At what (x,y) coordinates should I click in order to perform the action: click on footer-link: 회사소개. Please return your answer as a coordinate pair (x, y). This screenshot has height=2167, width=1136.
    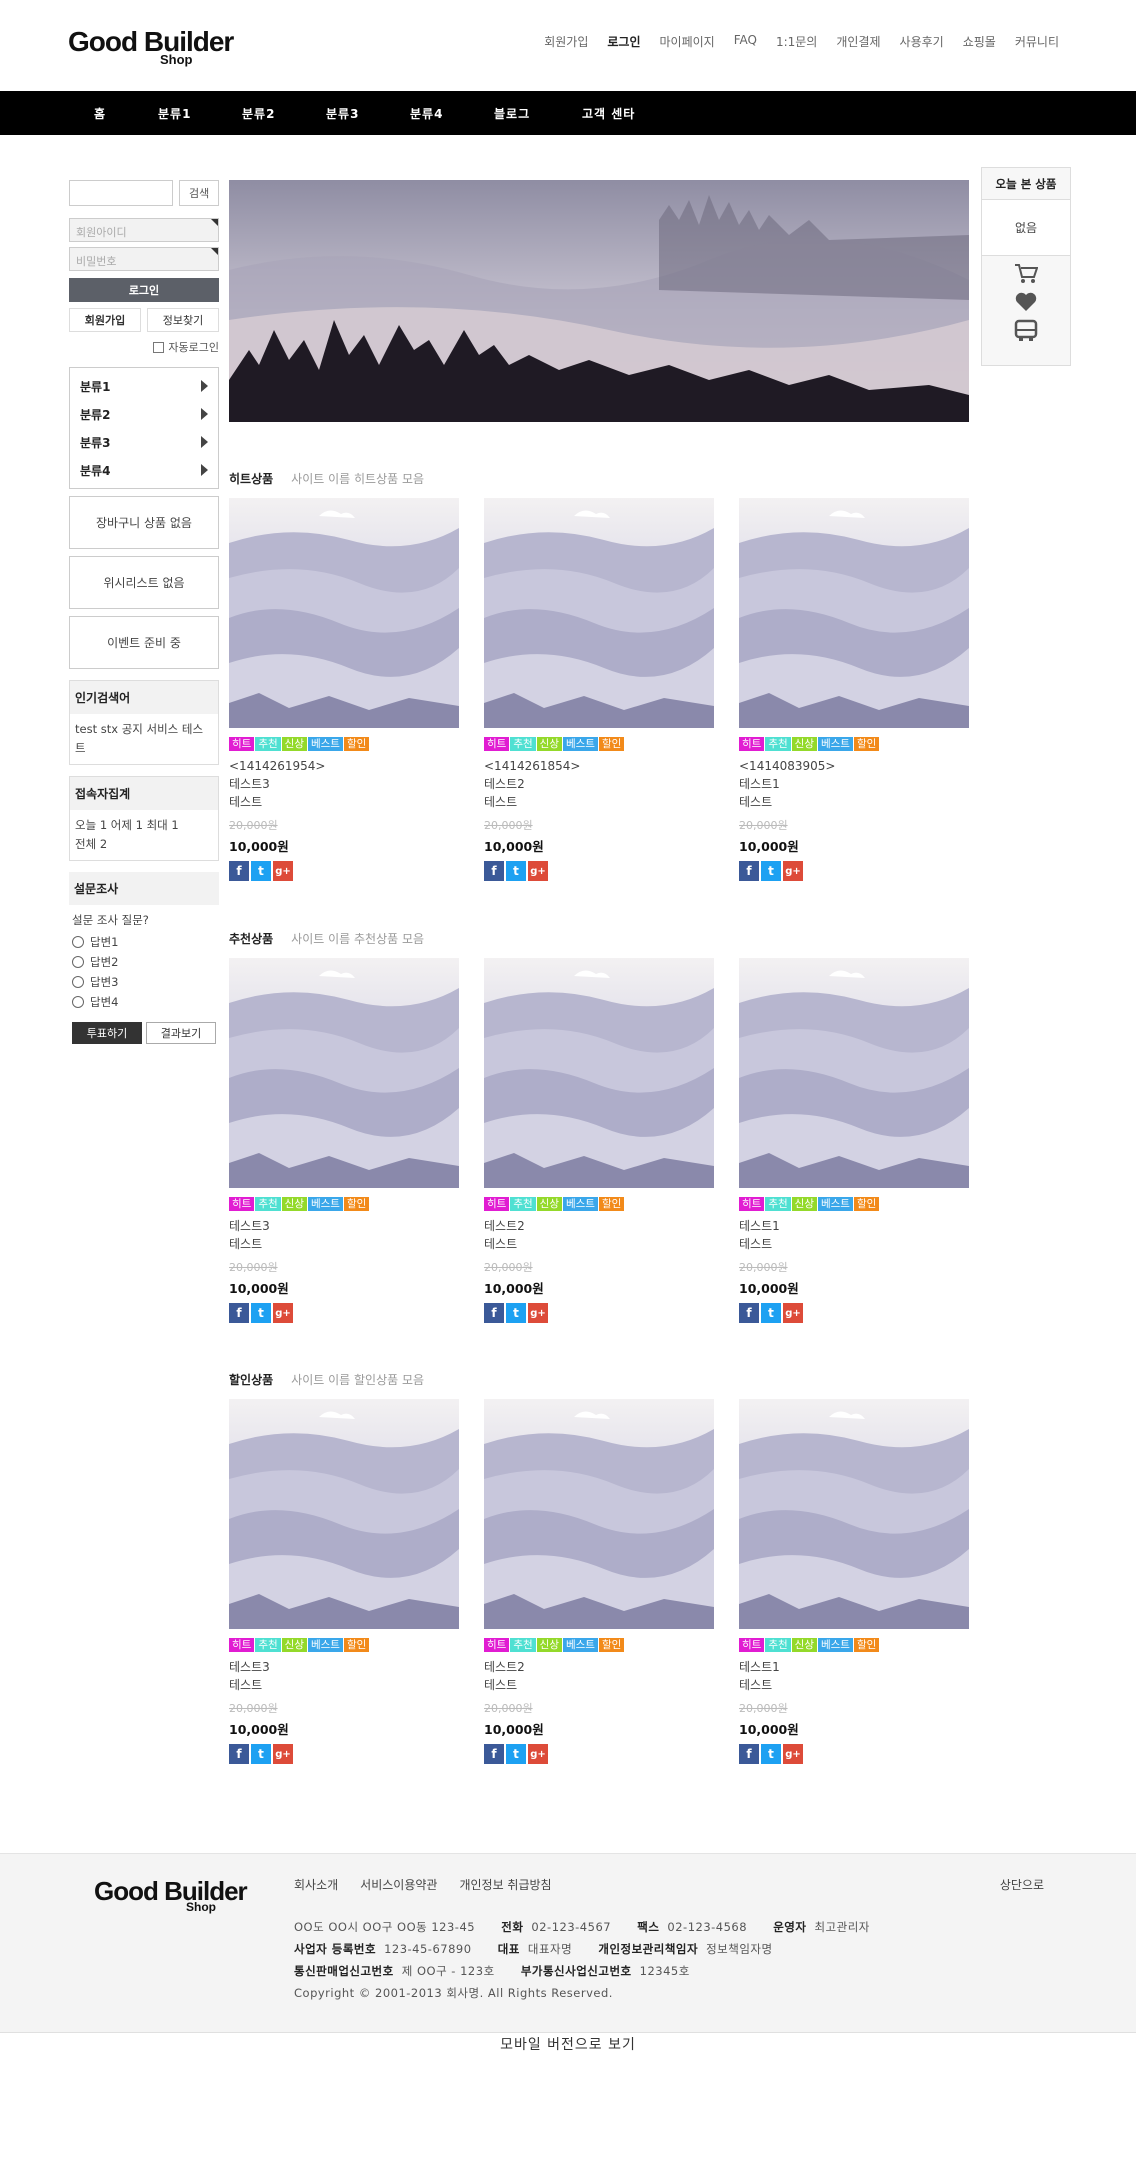
    Looking at the image, I should click on (316, 1884).